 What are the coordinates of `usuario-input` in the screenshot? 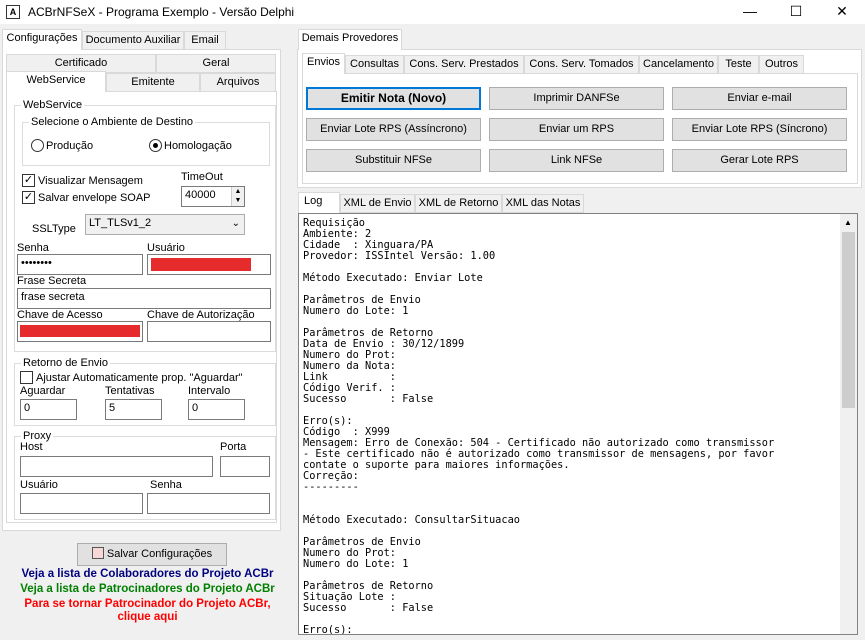 It's located at (209, 264).